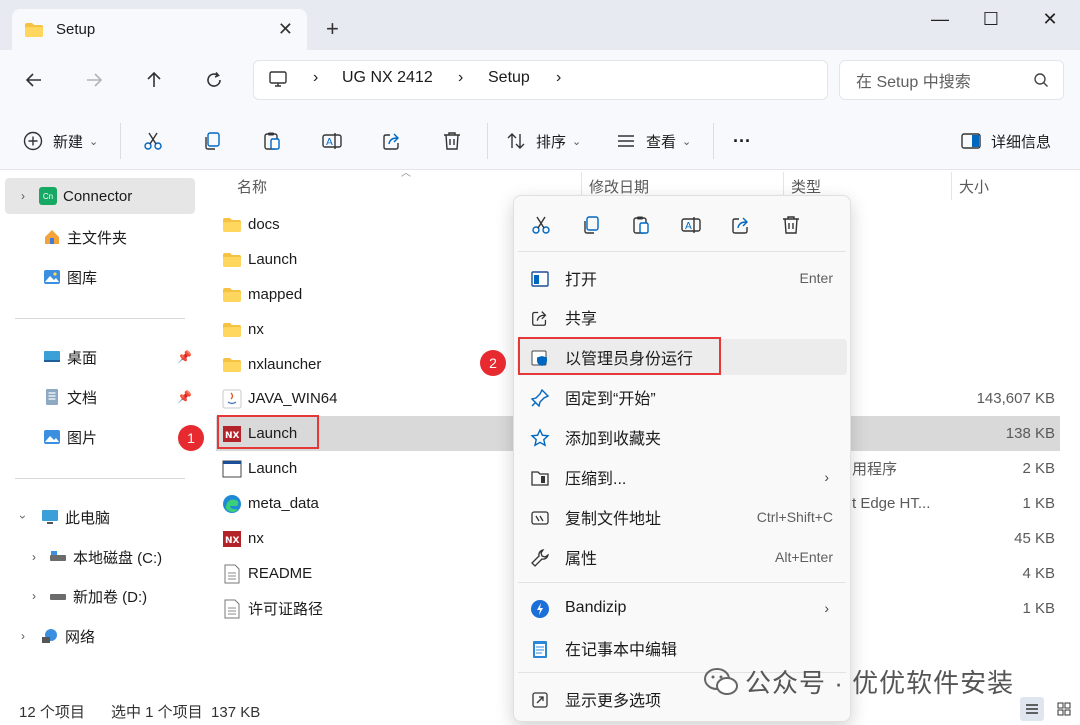 The image size is (1080, 725). I want to click on menu-item-compress: 压缩到... ›, so click(682, 477).